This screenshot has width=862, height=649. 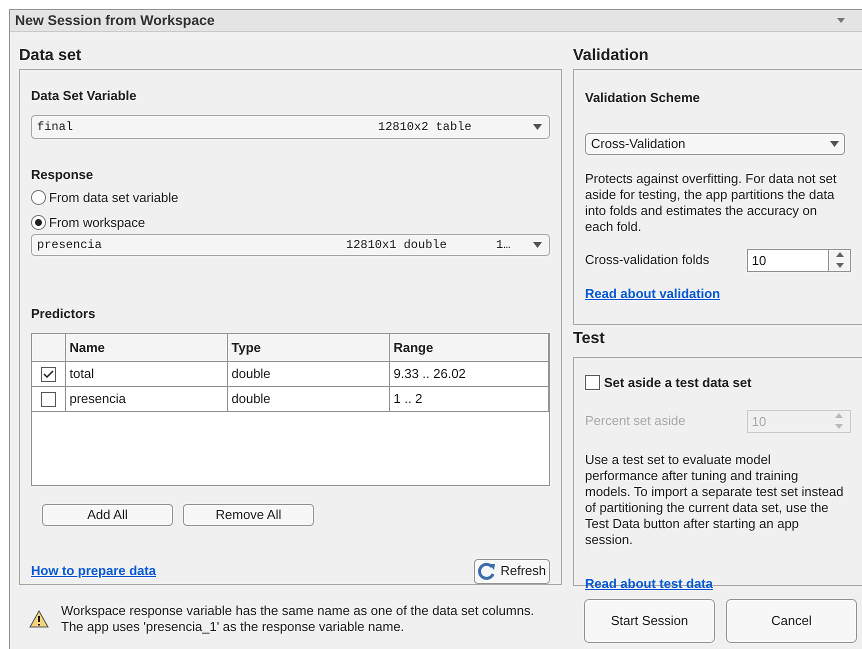 What do you see at coordinates (798, 260) in the screenshot?
I see `spinner-field: 10` at bounding box center [798, 260].